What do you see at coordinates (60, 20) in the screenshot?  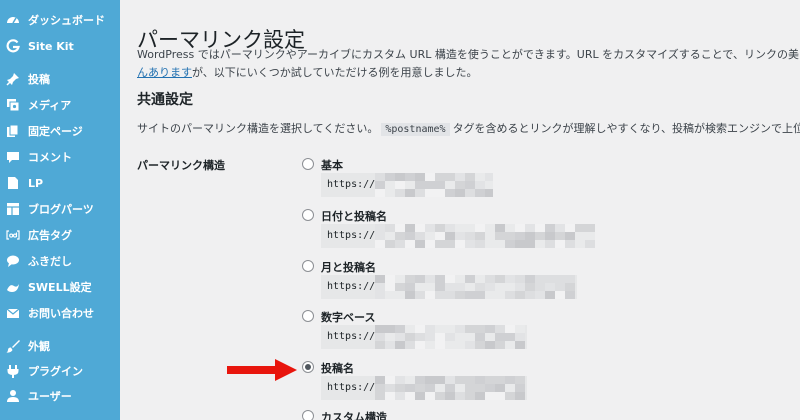 I see `sidebar-item-dashboard: ダッシュボード` at bounding box center [60, 20].